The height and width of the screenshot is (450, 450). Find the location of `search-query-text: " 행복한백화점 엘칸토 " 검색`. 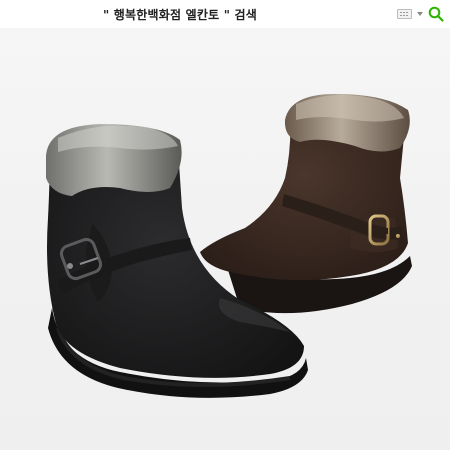

search-query-text: " 행복한백화점 엘칸토 " 검색 is located at coordinates (180, 15).